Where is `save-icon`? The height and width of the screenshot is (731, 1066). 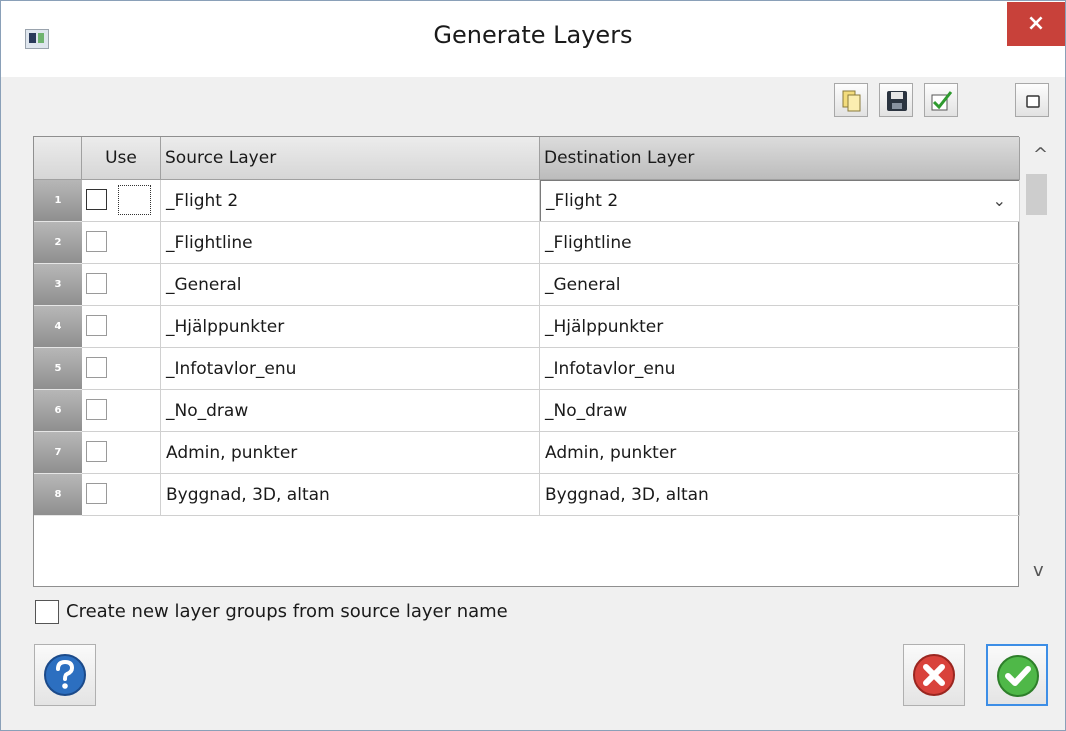
save-icon is located at coordinates (897, 101).